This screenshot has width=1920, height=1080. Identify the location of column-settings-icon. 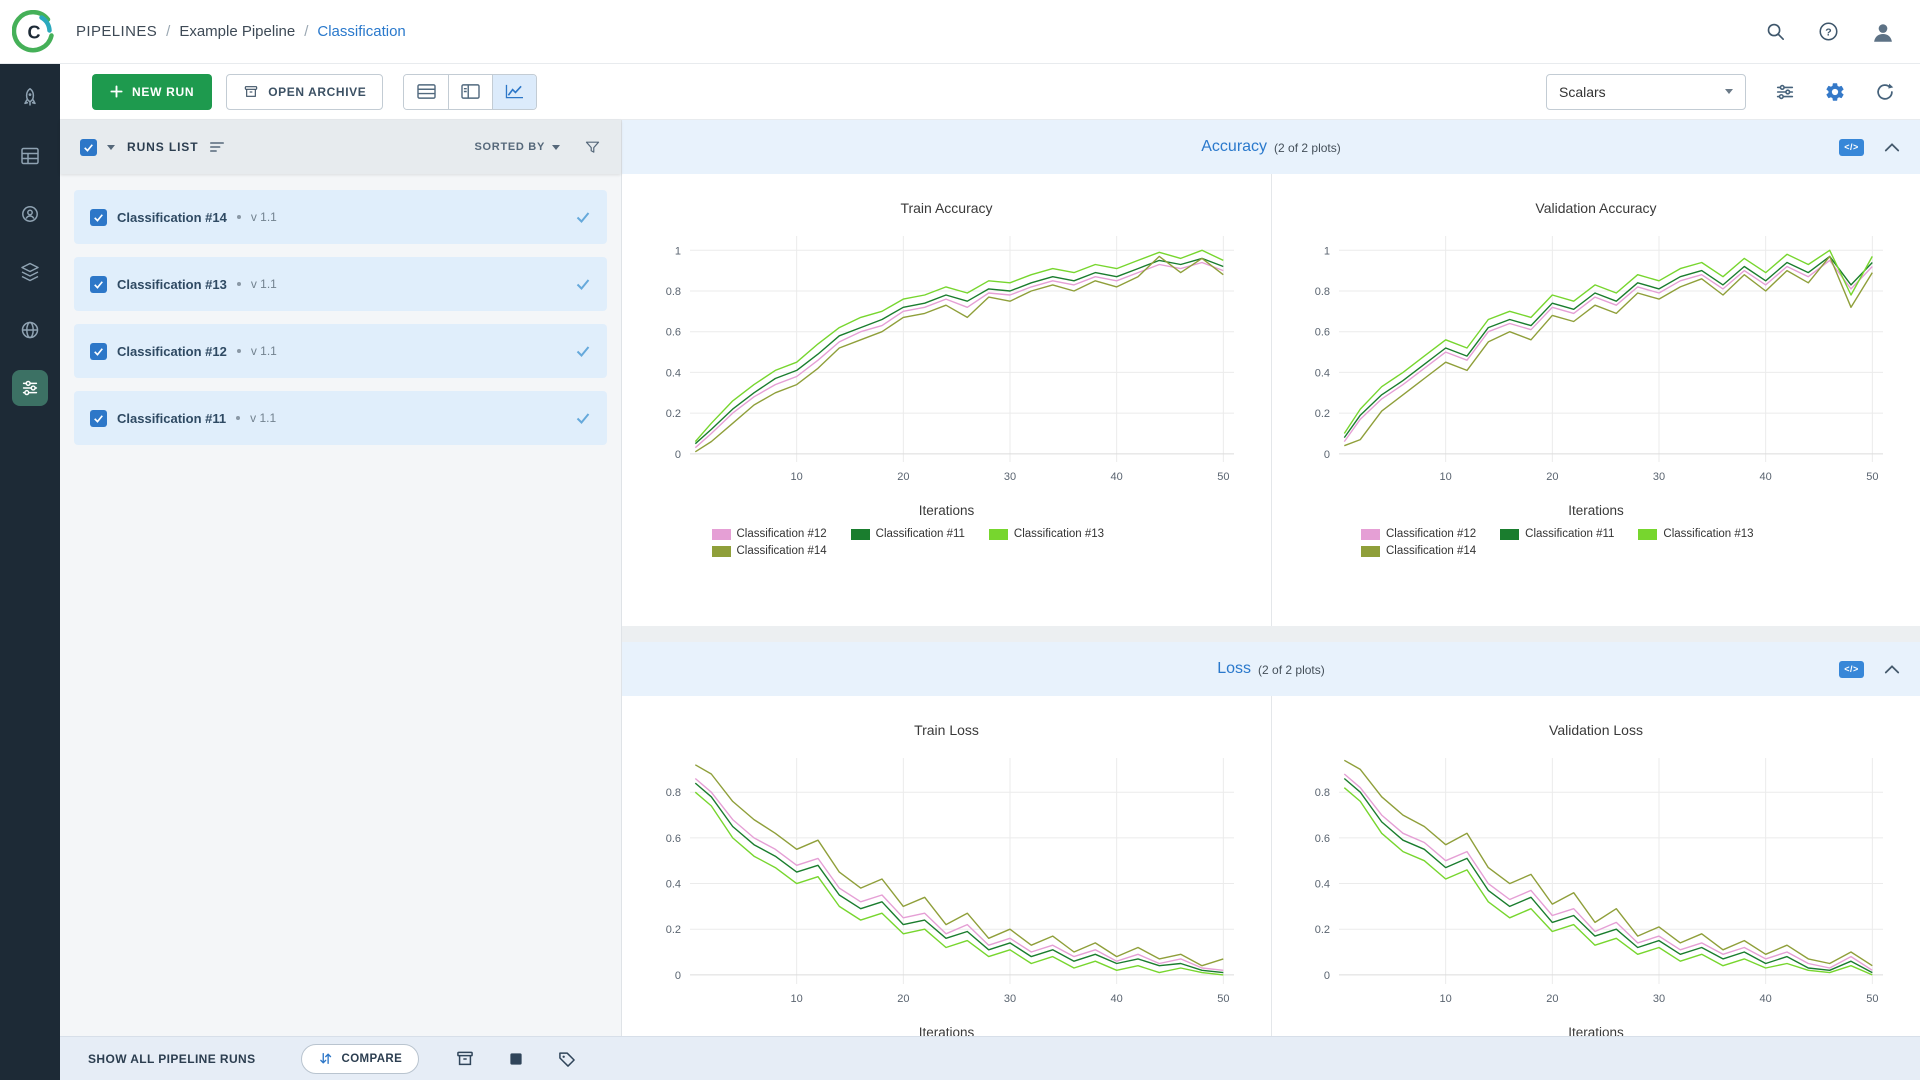
(217, 147).